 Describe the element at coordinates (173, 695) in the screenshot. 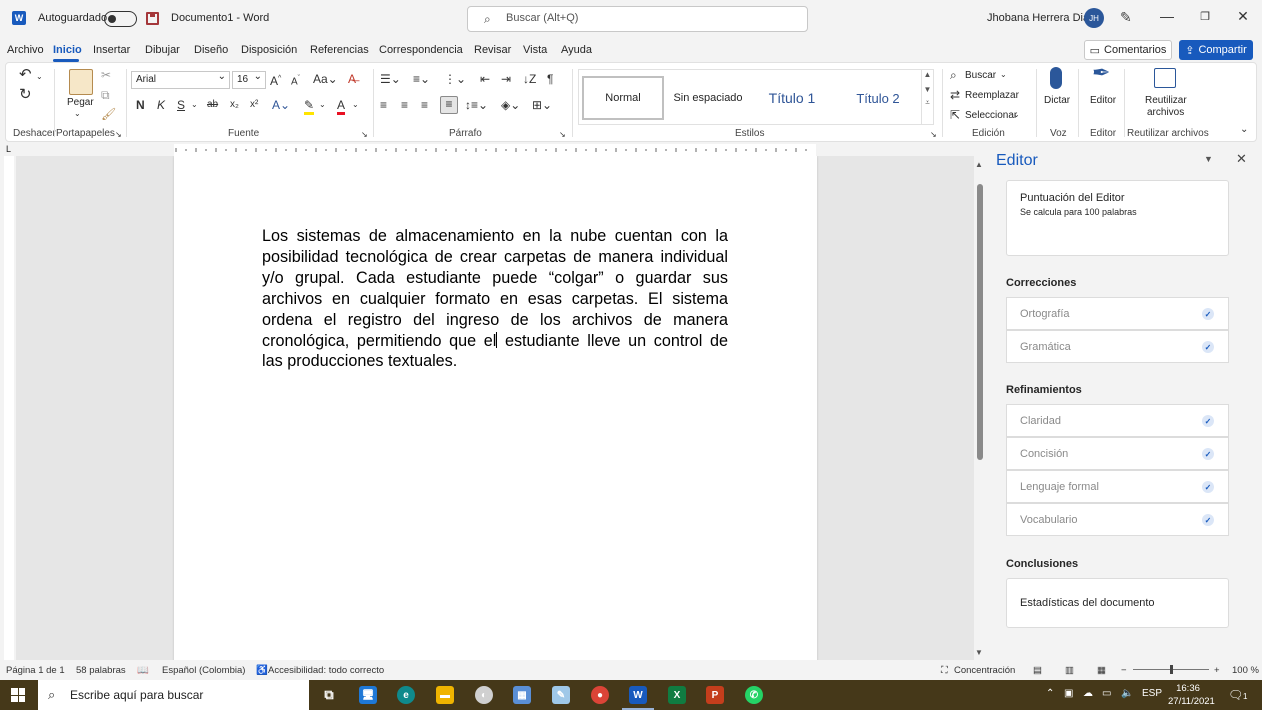

I see `taskbar-search-box: ⌕ Escribe aquí para buscar` at that location.